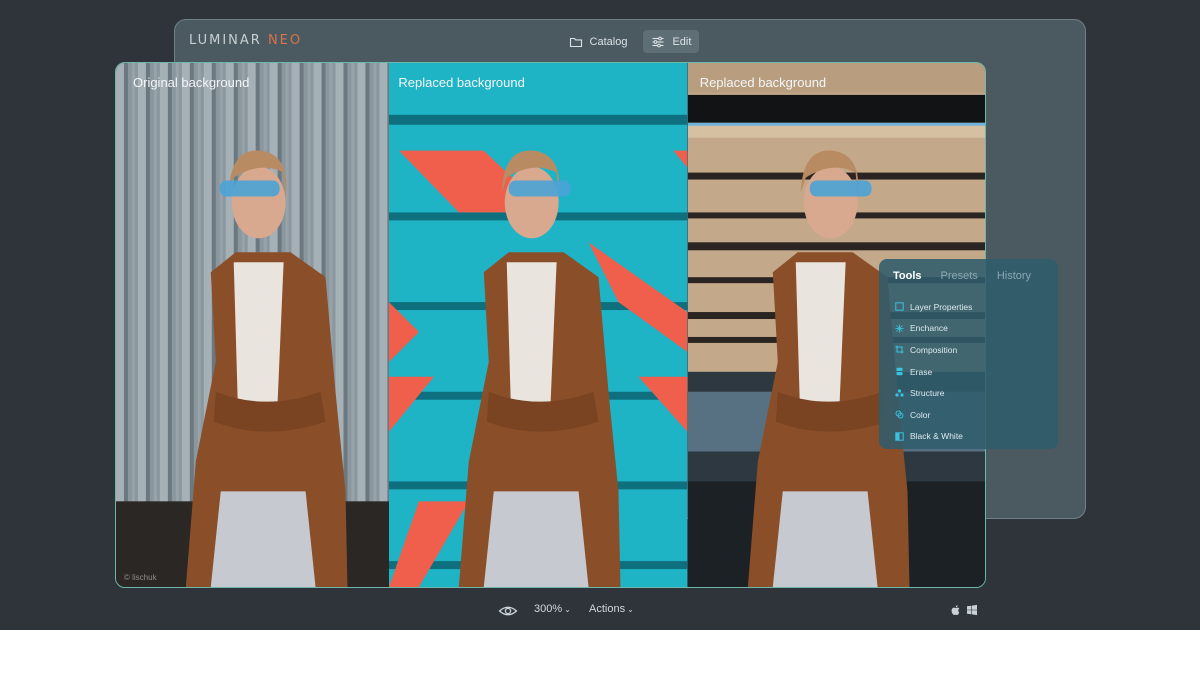  I want to click on black-white-icon, so click(899, 436).